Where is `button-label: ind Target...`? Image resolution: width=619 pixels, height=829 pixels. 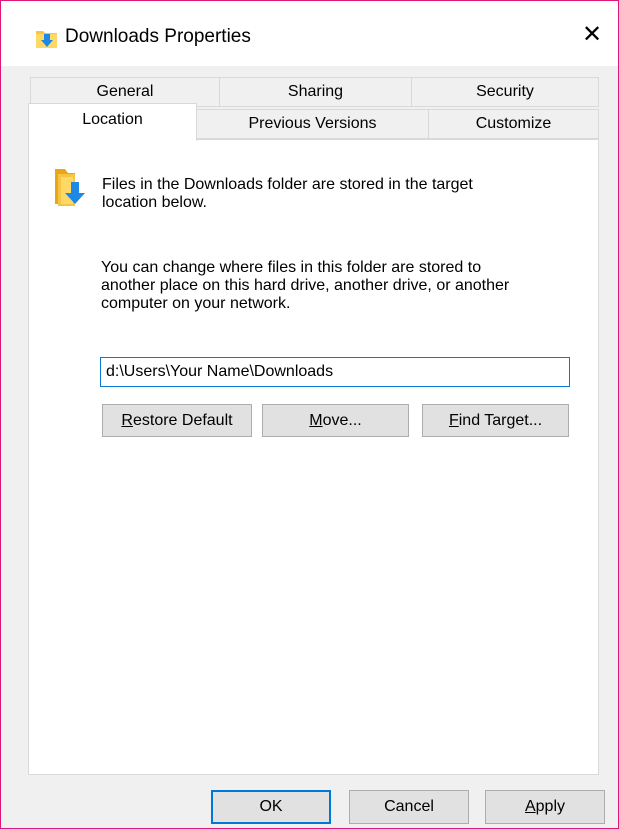 button-label: ind Target... is located at coordinates (500, 420).